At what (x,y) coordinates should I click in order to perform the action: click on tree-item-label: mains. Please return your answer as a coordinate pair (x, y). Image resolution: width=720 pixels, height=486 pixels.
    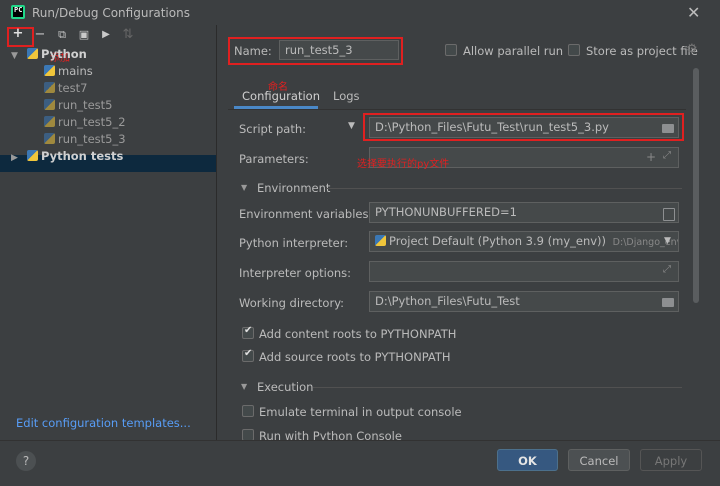
    Looking at the image, I should click on (75, 71).